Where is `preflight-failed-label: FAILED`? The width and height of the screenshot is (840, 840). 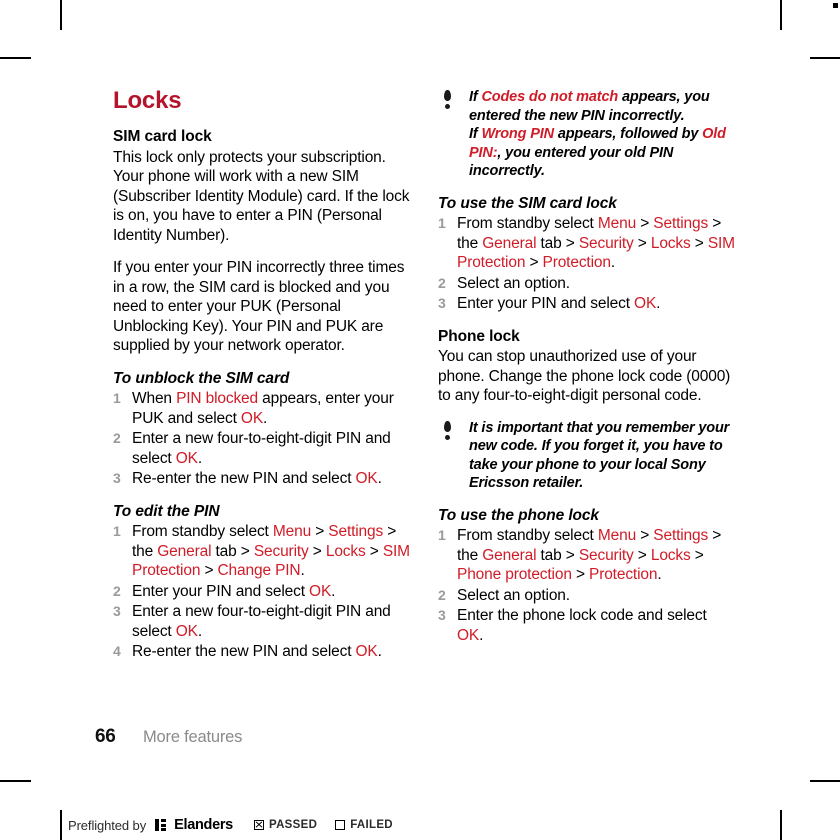 preflight-failed-label: FAILED is located at coordinates (371, 825).